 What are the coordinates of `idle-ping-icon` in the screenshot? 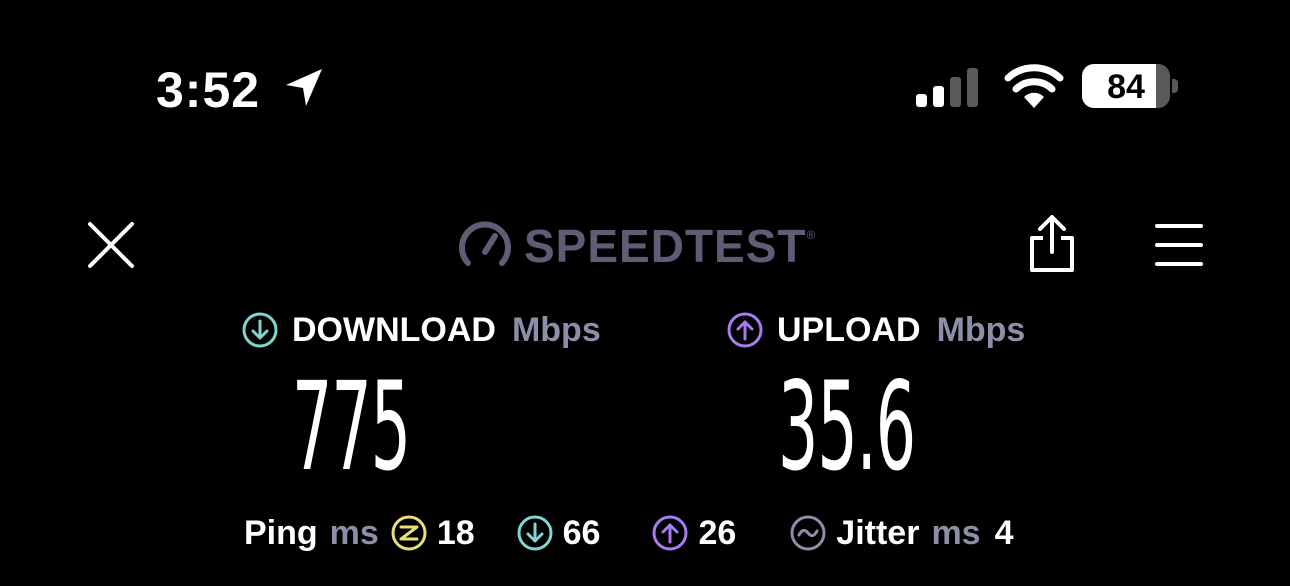 It's located at (409, 533).